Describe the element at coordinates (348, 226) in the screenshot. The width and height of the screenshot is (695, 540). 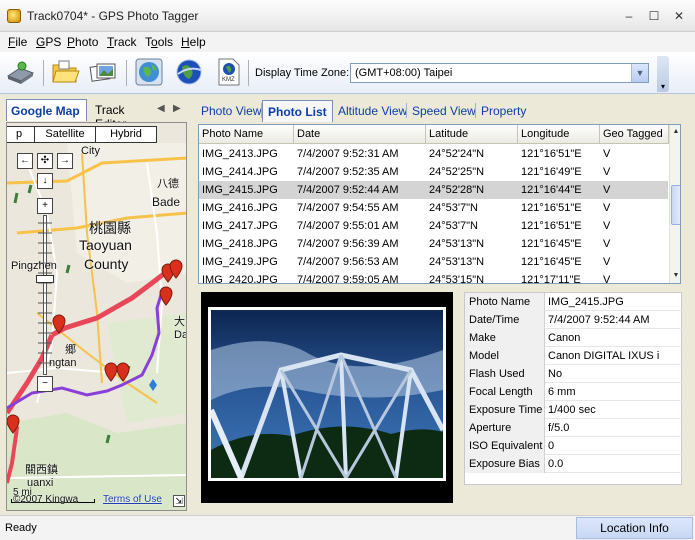
I see `cell-date: 7/4/2007 9:55:01 AM` at that location.